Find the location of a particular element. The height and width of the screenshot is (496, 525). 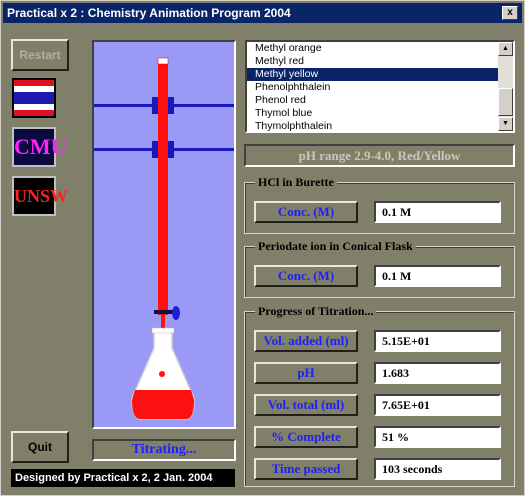

percent-complete-value: 51 % is located at coordinates (437, 437).